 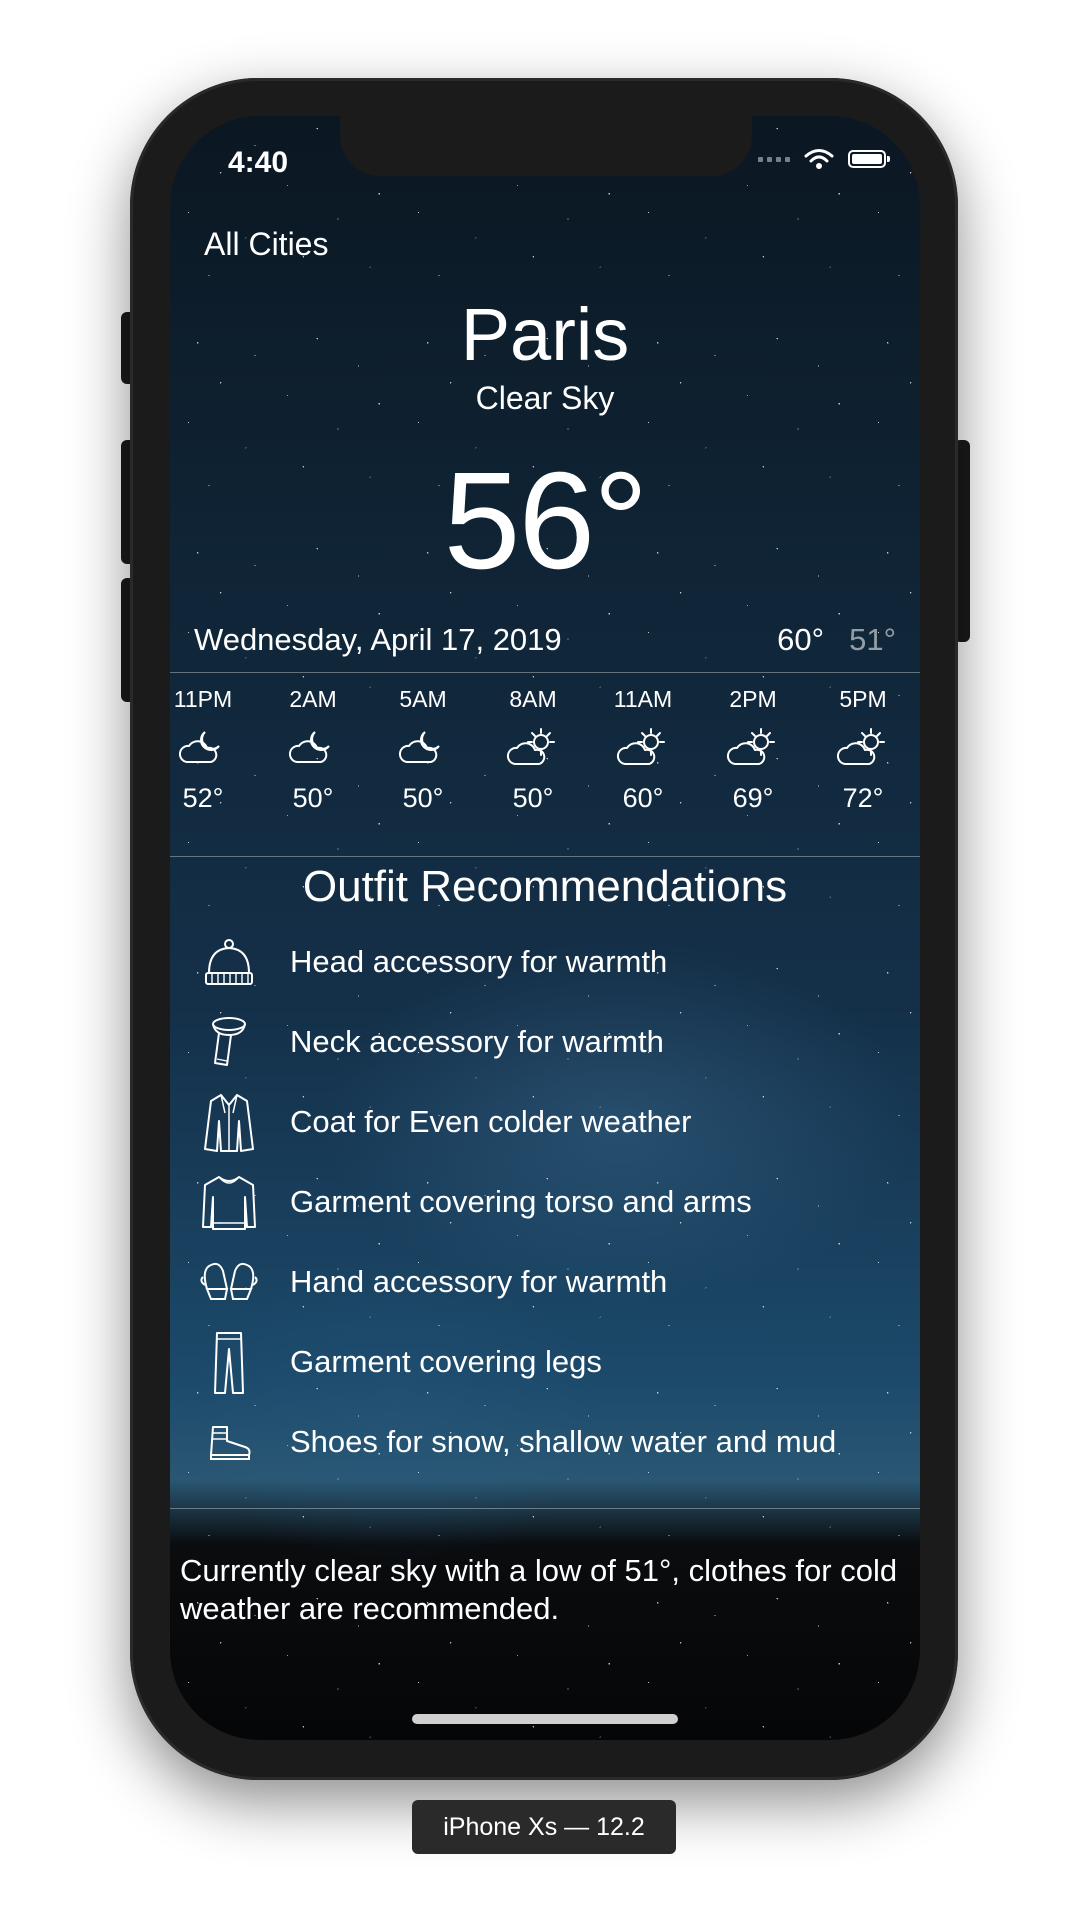 I want to click on high-temperature: 60°, so click(x=800, y=639).